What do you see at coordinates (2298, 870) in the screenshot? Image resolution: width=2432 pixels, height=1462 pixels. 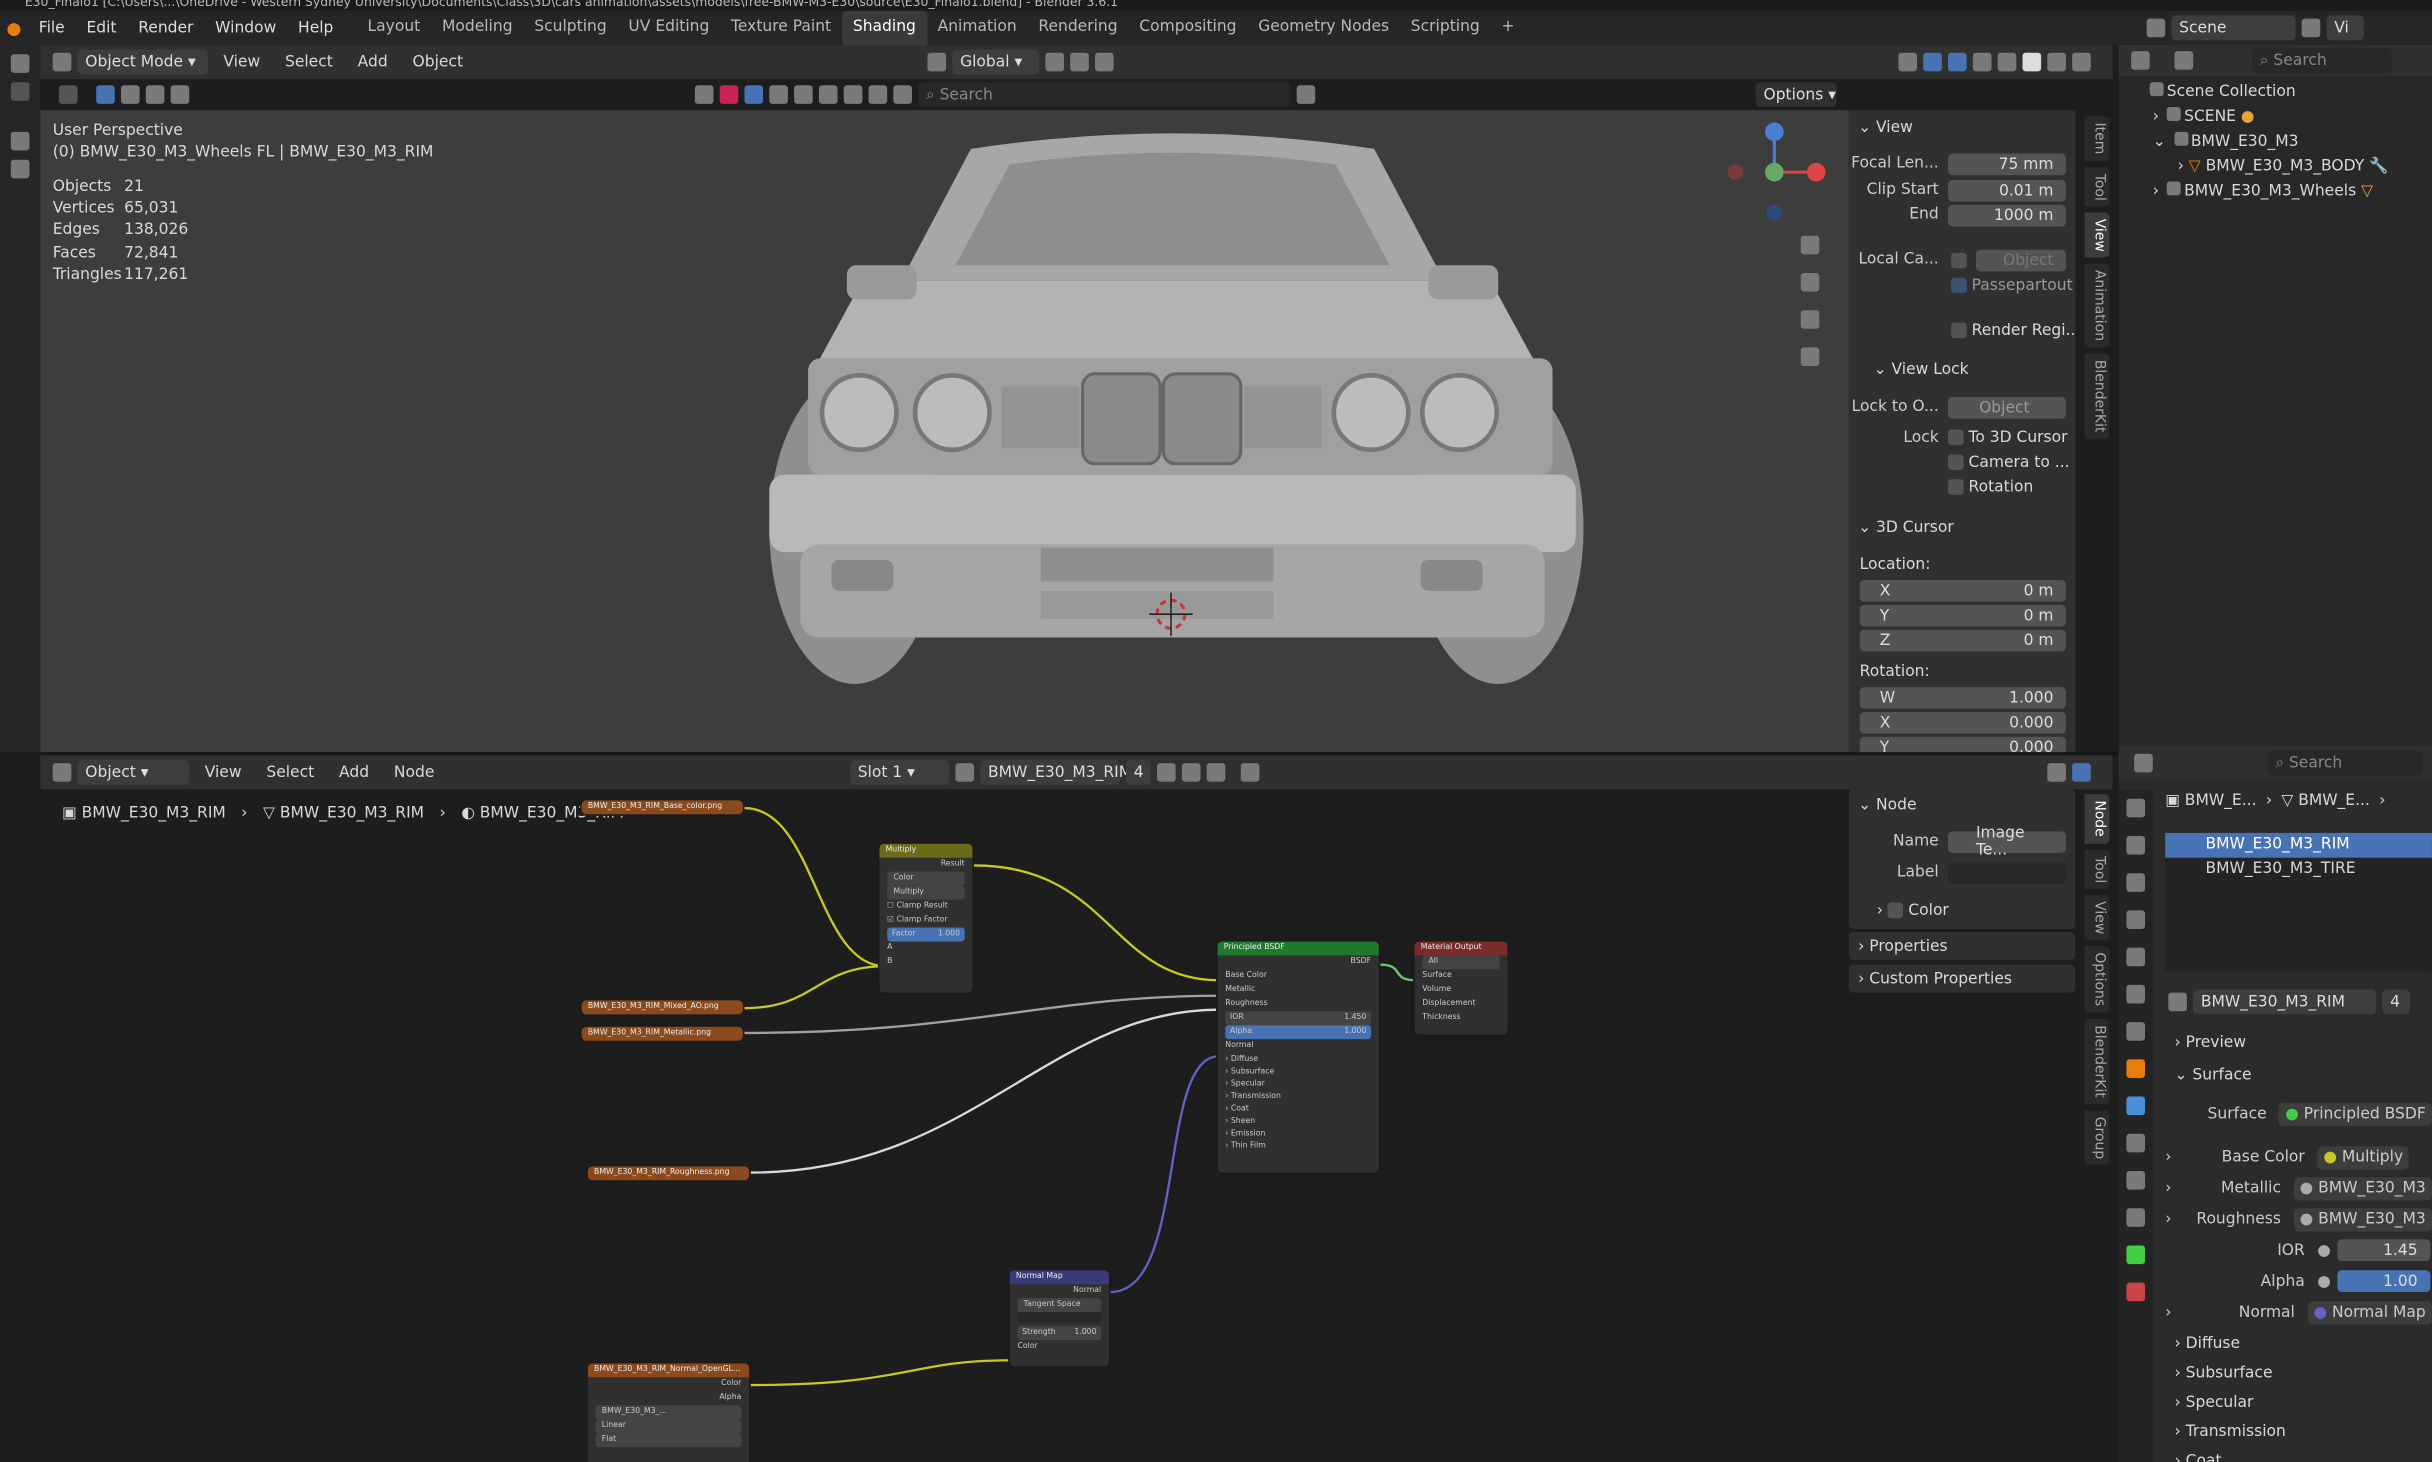 I see `slot-tire: BMW_E30_M3_TIRE` at bounding box center [2298, 870].